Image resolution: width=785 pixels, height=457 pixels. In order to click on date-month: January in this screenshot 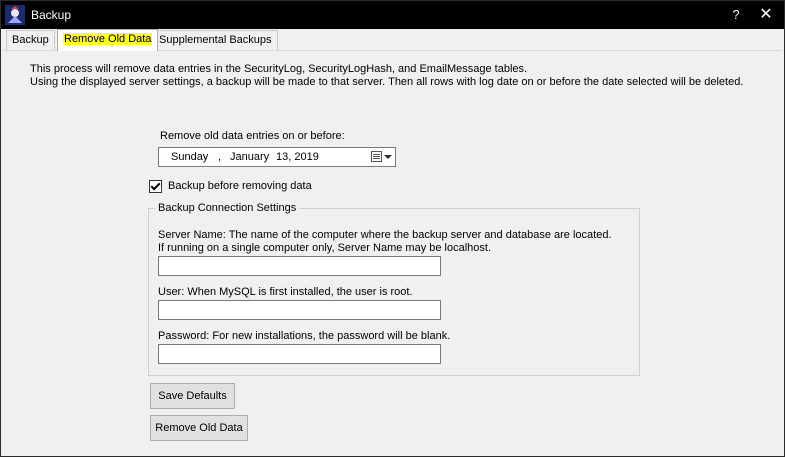, I will do `click(249, 157)`.